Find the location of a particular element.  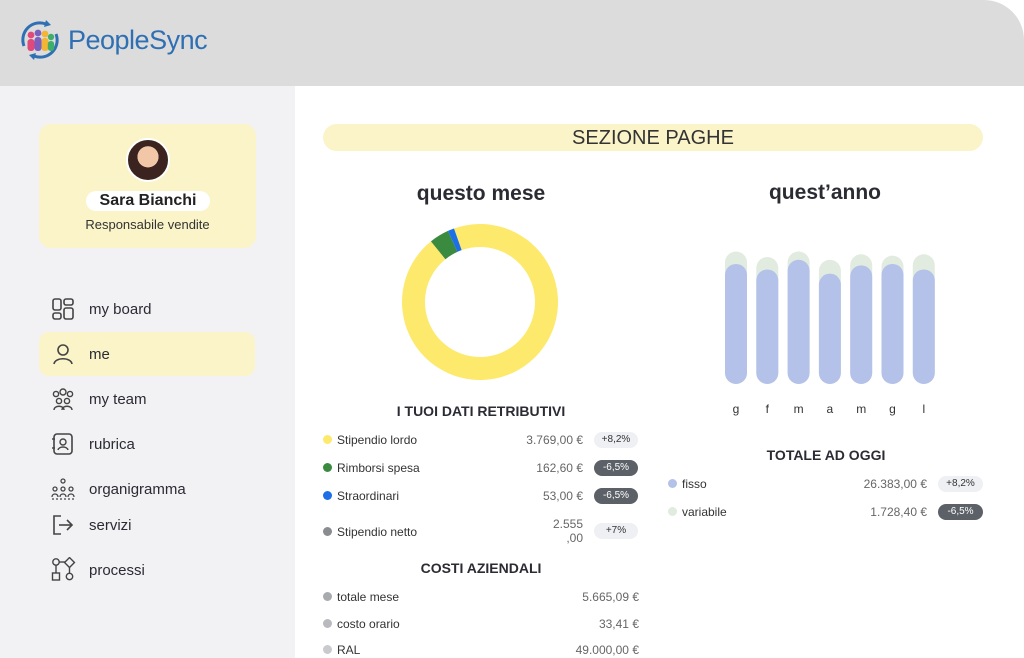

item-value: 162,60 € is located at coordinates (559, 468).